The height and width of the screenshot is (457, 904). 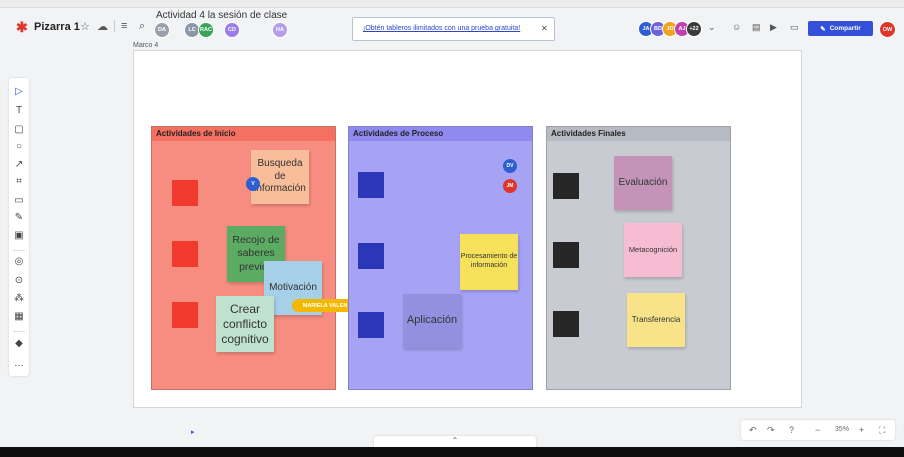 I want to click on menu-icon: ≡, so click(x=124, y=26).